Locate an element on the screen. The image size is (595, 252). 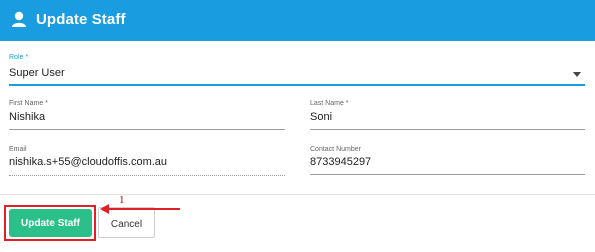
email-label: Email is located at coordinates (18, 149).